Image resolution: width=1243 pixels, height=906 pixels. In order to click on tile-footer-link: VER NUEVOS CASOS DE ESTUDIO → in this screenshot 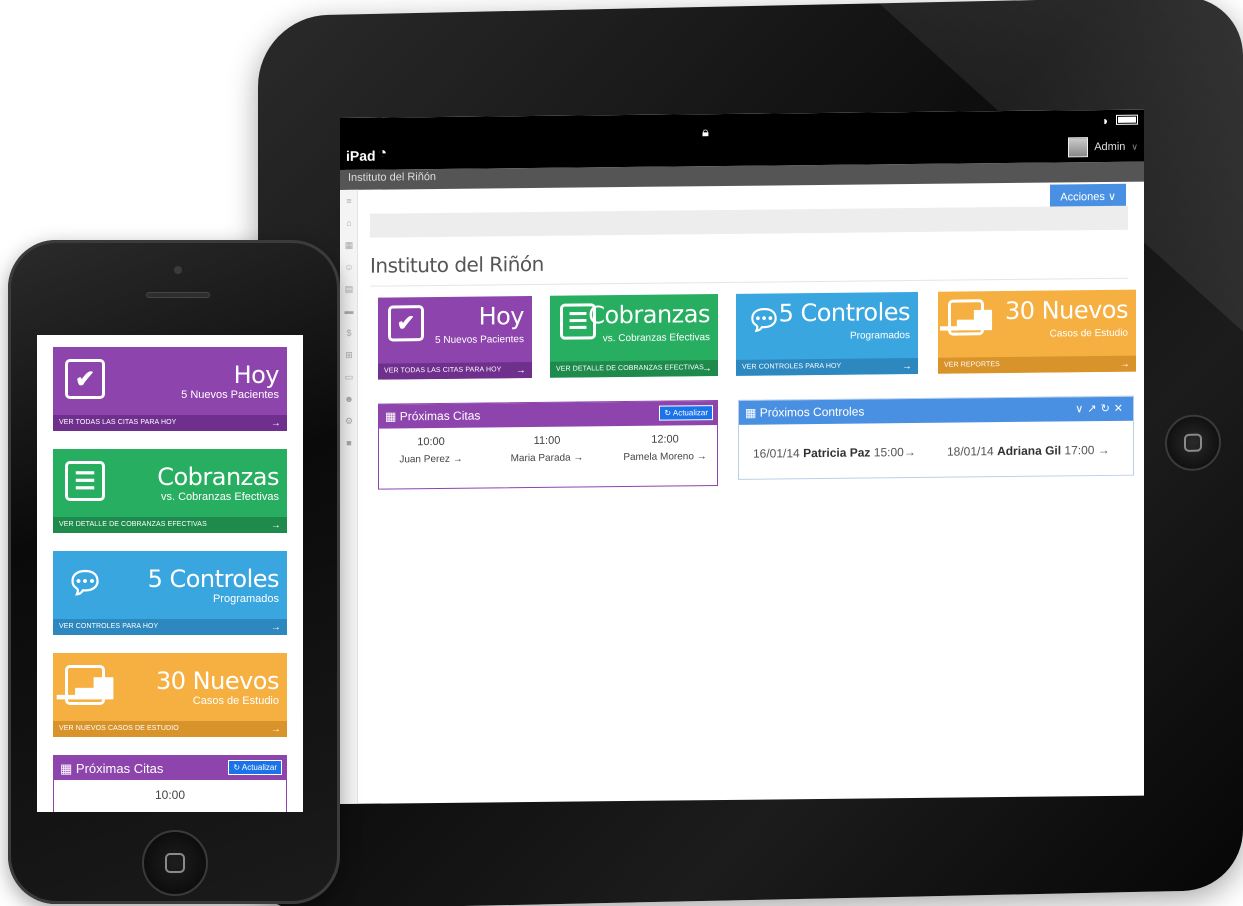, I will do `click(170, 729)`.